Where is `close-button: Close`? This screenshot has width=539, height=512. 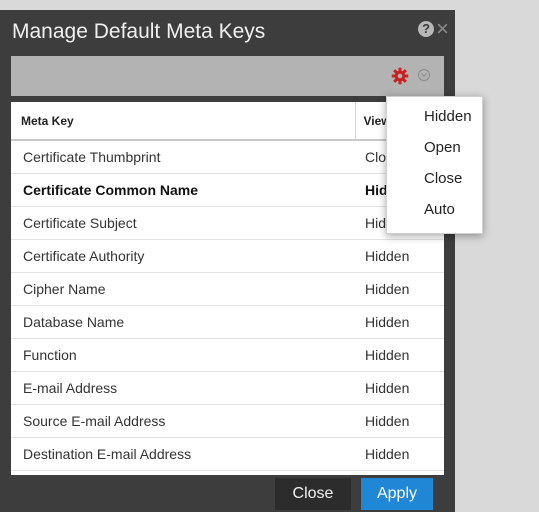
close-button: Close is located at coordinates (313, 494).